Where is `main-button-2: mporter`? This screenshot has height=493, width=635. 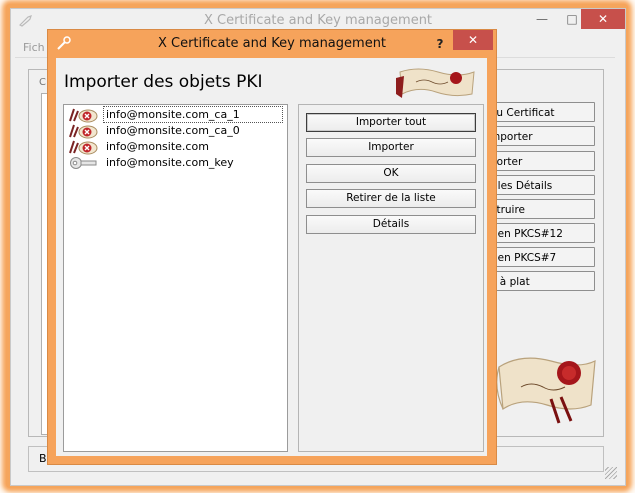
main-button-2: mporter is located at coordinates (541, 136).